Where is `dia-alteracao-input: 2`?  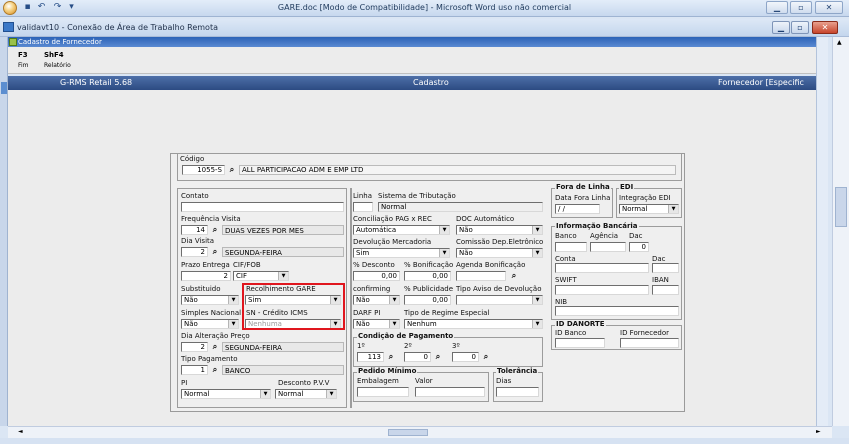
dia-alteracao-input: 2 is located at coordinates (194, 347).